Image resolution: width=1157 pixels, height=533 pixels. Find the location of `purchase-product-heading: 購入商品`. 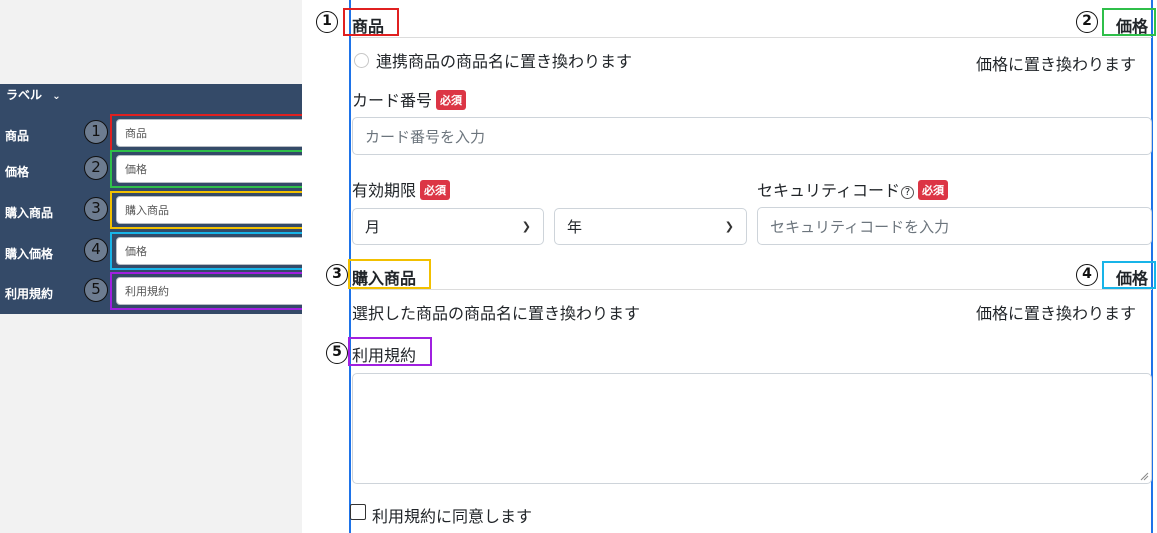

purchase-product-heading: 購入商品 is located at coordinates (384, 278).